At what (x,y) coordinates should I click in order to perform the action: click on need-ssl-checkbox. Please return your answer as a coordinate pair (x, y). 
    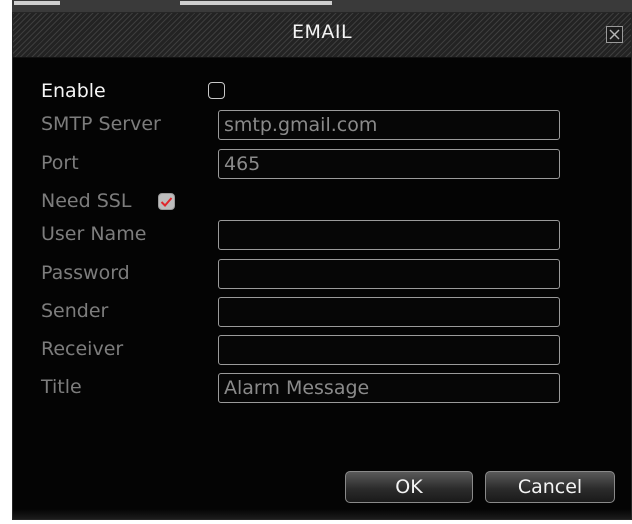
    Looking at the image, I should click on (166, 201).